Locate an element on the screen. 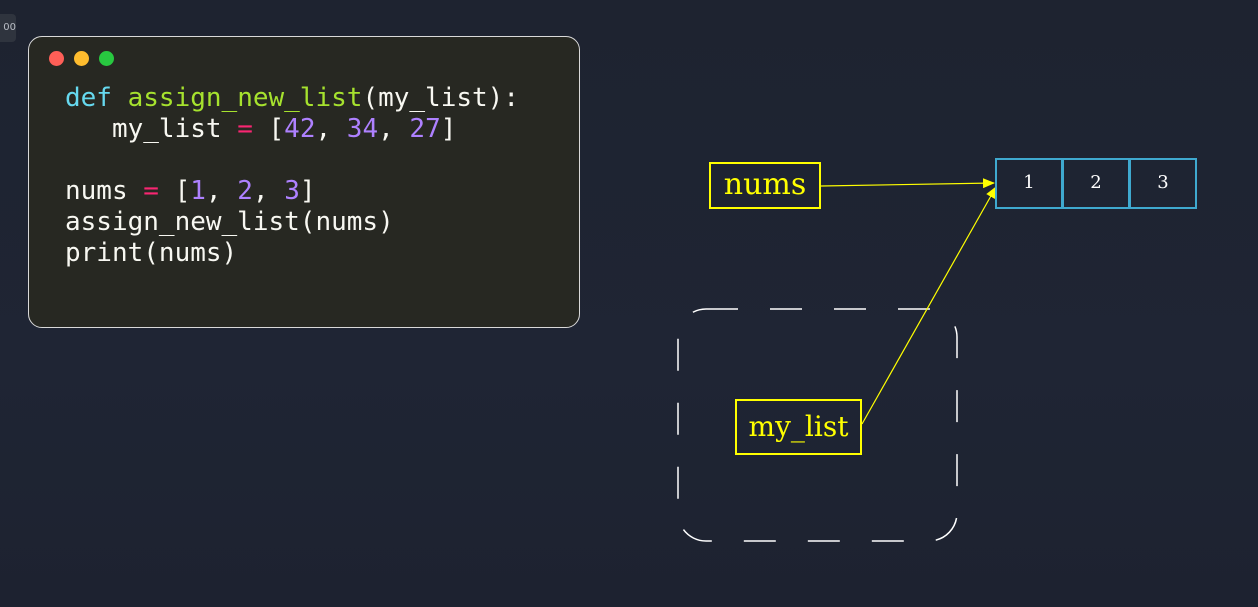 The height and width of the screenshot is (607, 1258). nums-reference-arrow is located at coordinates (907, 183).